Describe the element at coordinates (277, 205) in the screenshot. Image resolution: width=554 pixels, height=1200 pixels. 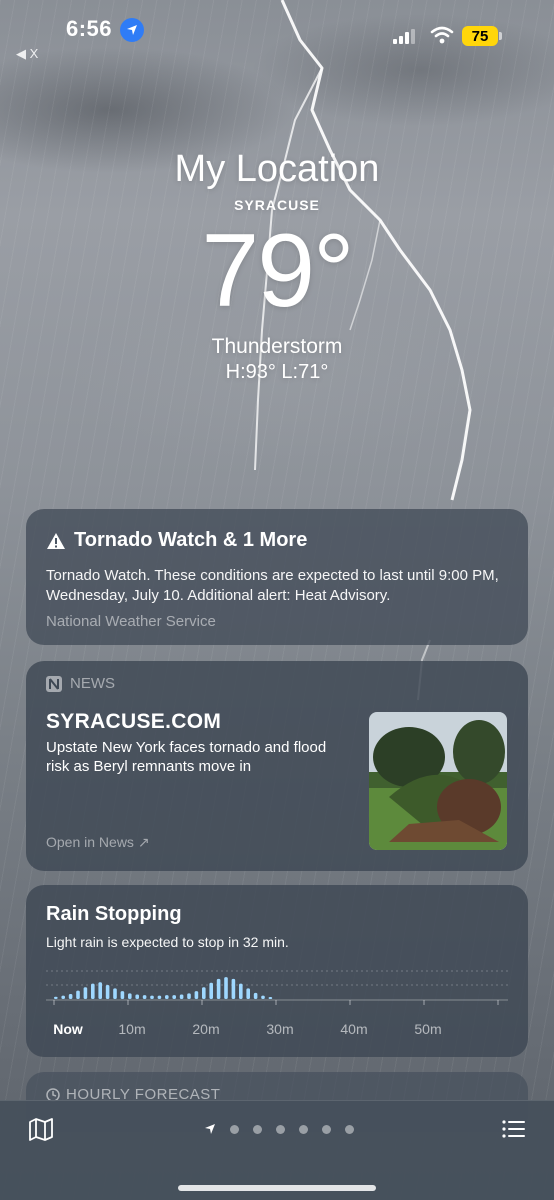
I see `location-city: SYRACUSE` at that location.